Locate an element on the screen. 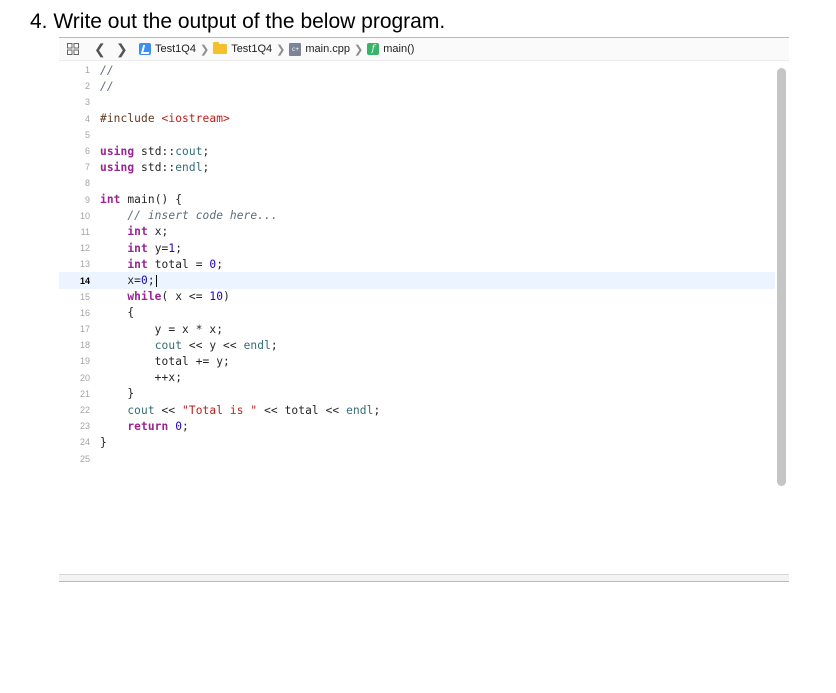 The width and height of the screenshot is (836, 693). code-text: ++x; is located at coordinates (141, 378).